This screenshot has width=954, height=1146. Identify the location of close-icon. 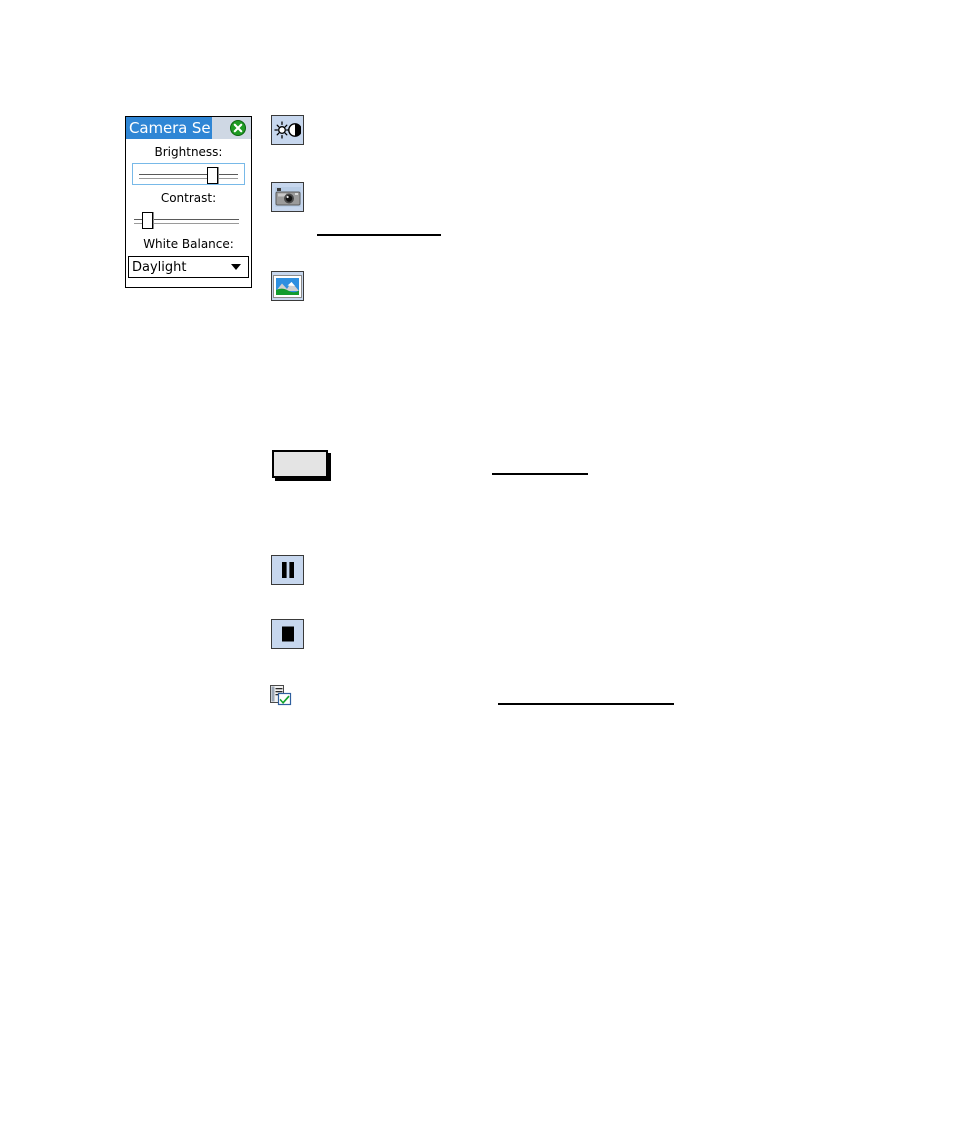
(238, 128).